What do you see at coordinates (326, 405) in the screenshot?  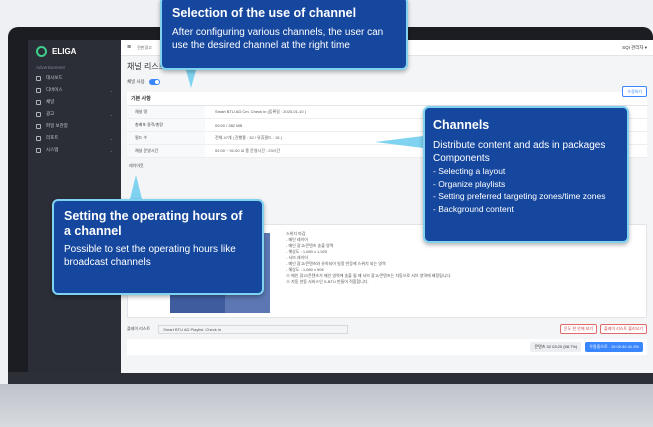 I see `monitor-stand` at bounding box center [326, 405].